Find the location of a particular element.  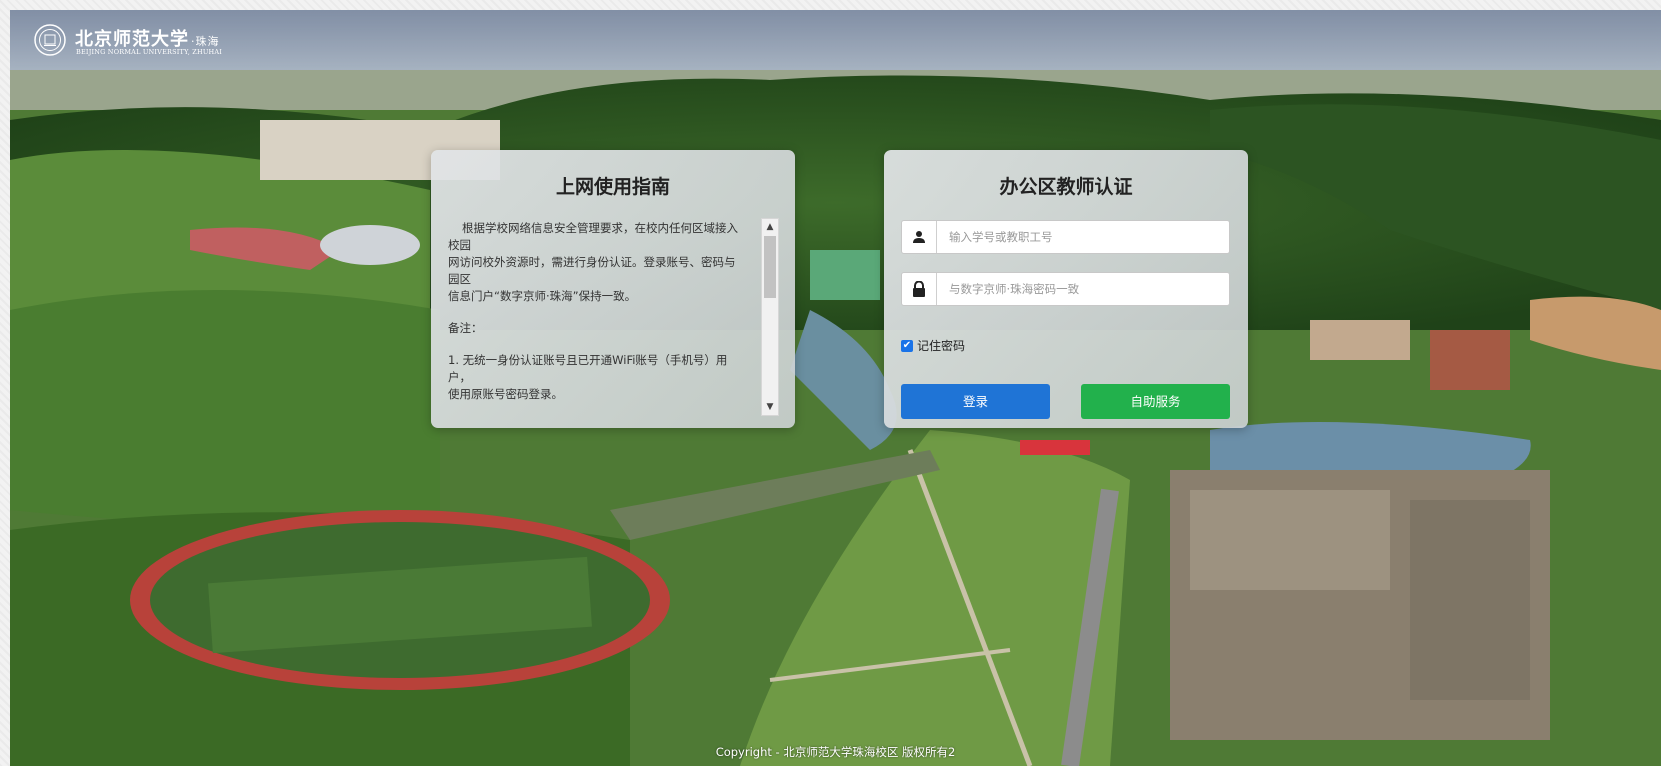

logo-en-text: BEIJING NORMAL UNIVERSITY, ZHUHAI is located at coordinates (149, 52).